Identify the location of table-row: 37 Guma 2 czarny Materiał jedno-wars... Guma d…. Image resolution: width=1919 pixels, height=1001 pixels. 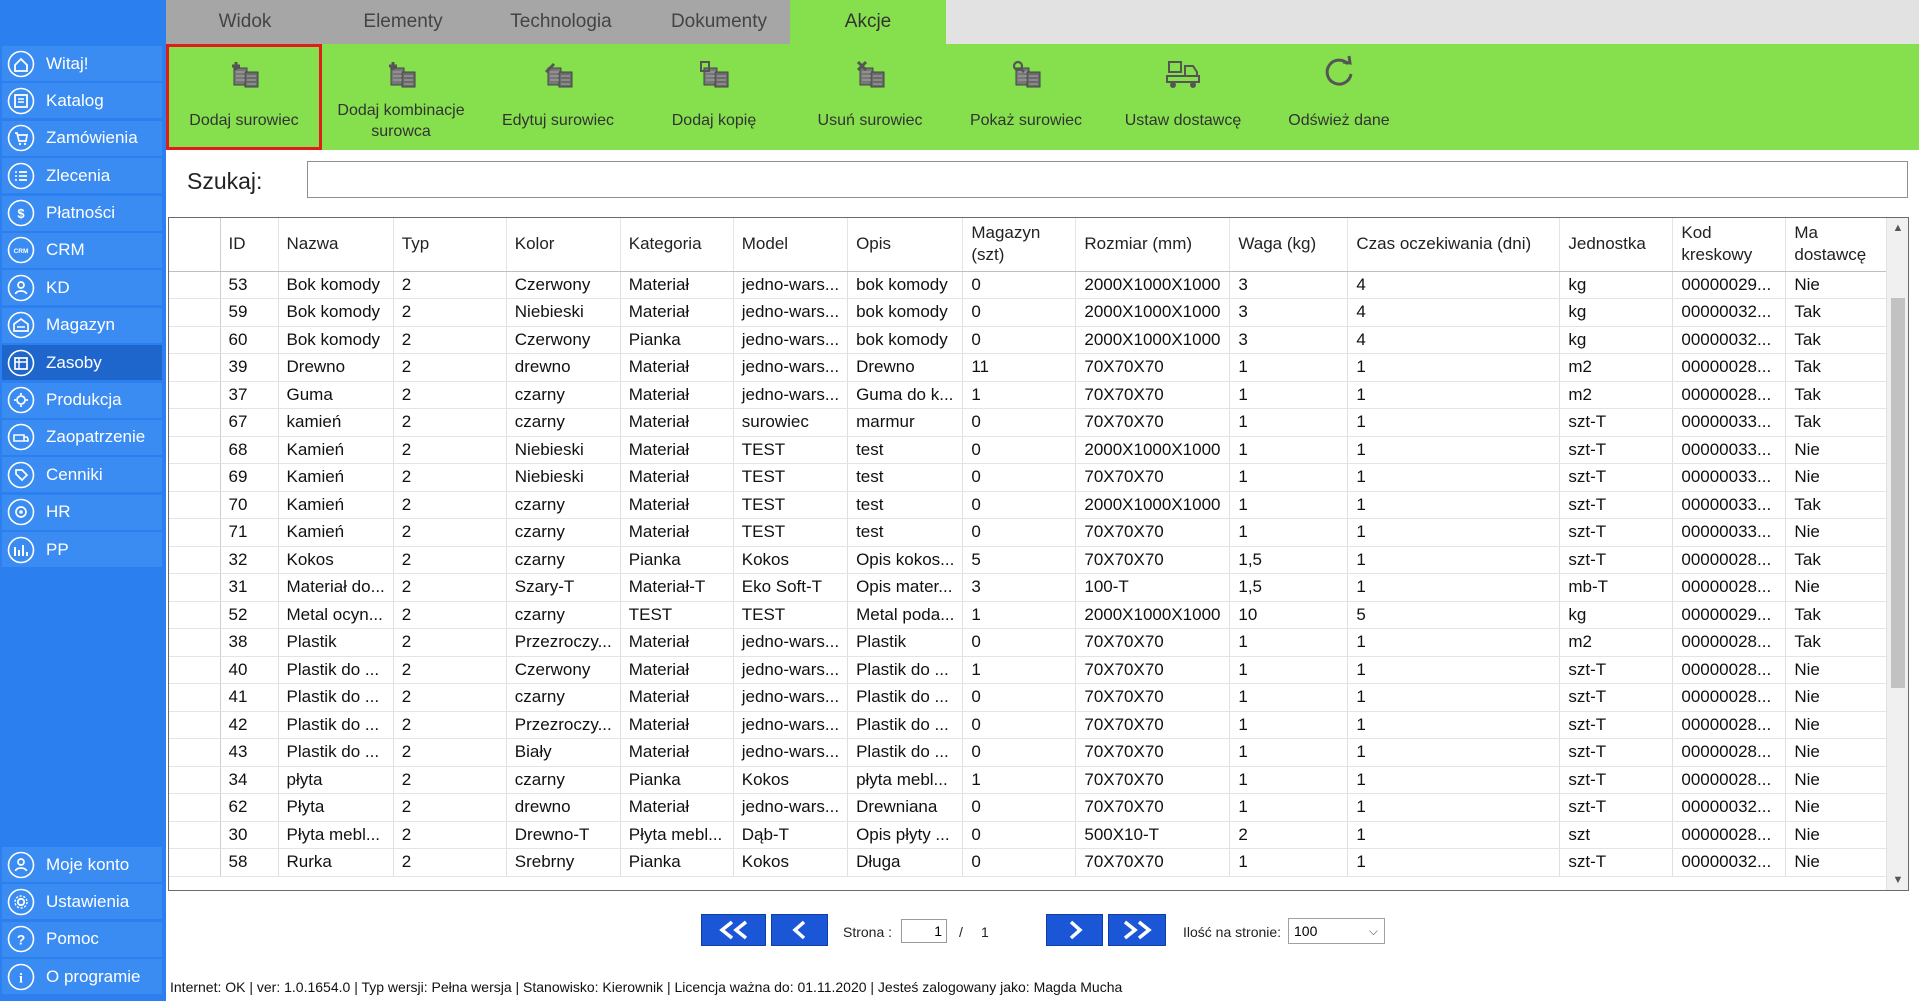
(1035, 395).